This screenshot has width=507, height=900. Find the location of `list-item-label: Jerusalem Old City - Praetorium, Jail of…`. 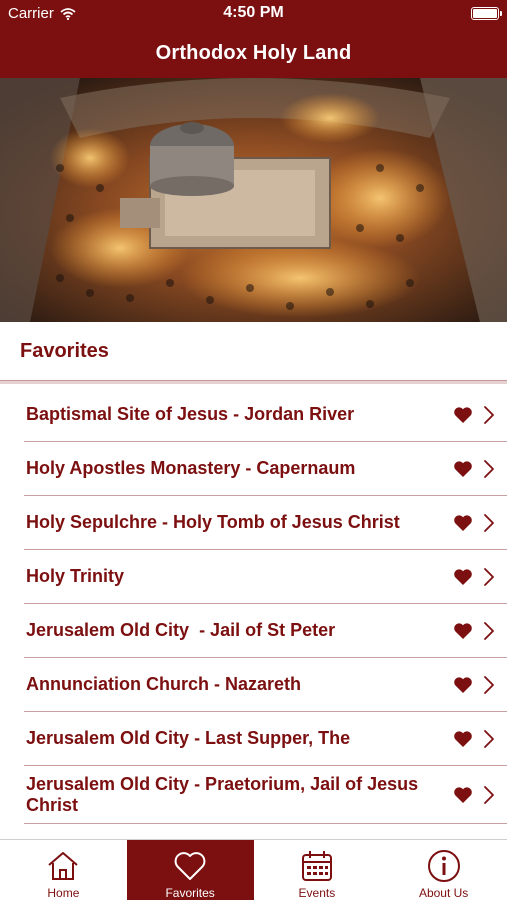

list-item-label: Jerusalem Old City - Praetorium, Jail of… is located at coordinates (225, 794).